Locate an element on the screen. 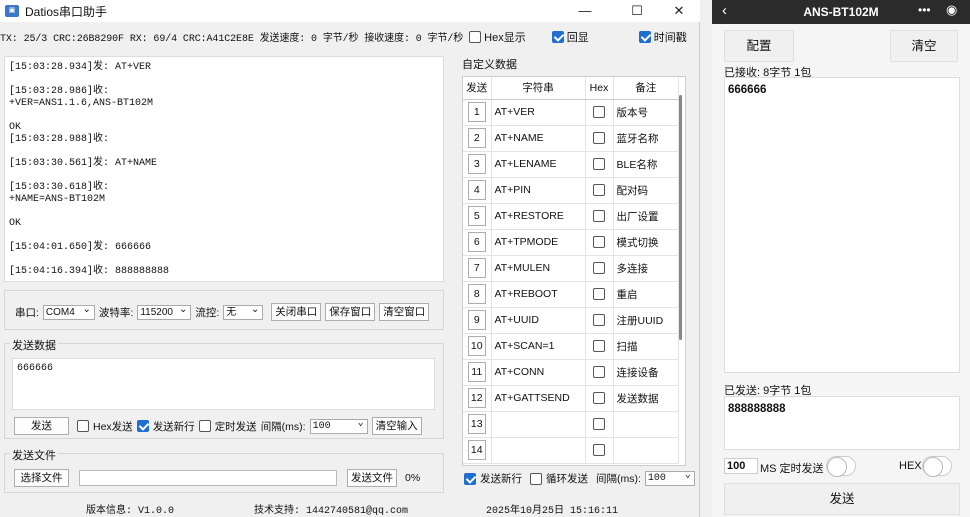 The height and width of the screenshot is (517, 970). row-note: 出厂设置 is located at coordinates (646, 216).